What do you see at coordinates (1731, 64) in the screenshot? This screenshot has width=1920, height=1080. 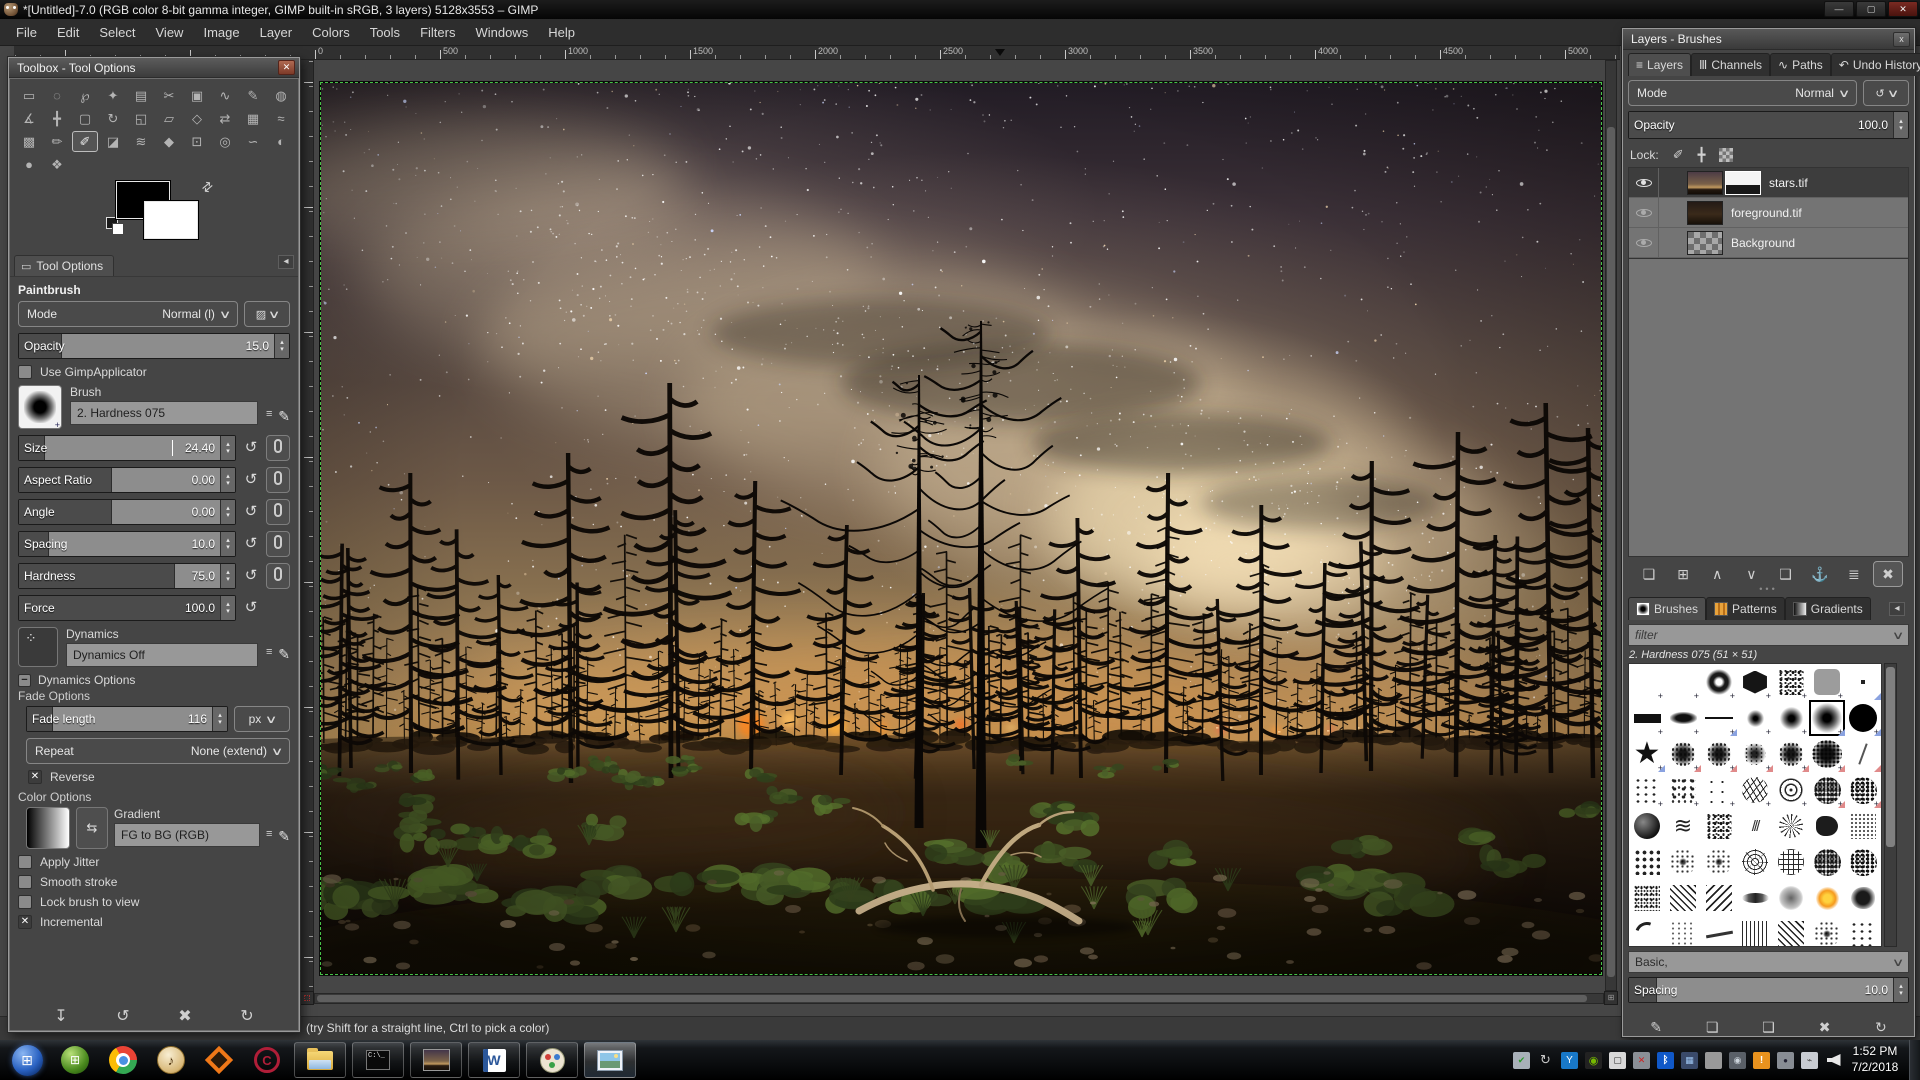 I see `tab-channels: Ⅲ Channels` at bounding box center [1731, 64].